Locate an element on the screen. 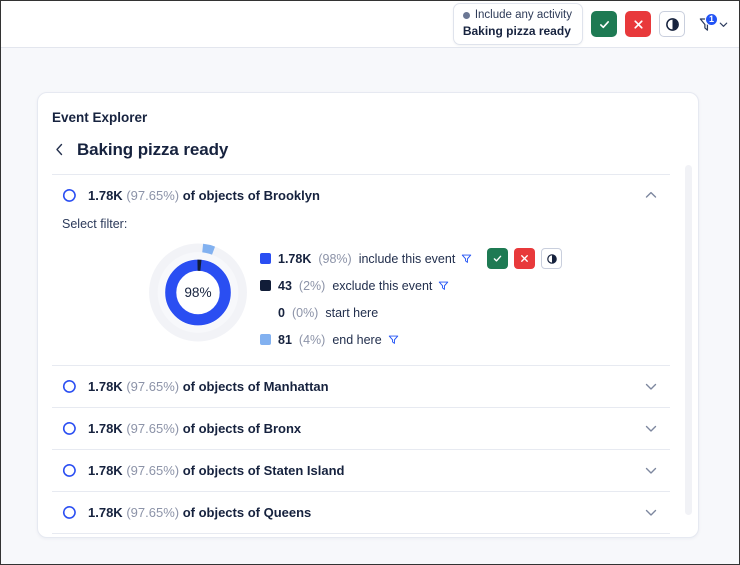 The height and width of the screenshot is (565, 740). legend-action-buttons is located at coordinates (525, 258).